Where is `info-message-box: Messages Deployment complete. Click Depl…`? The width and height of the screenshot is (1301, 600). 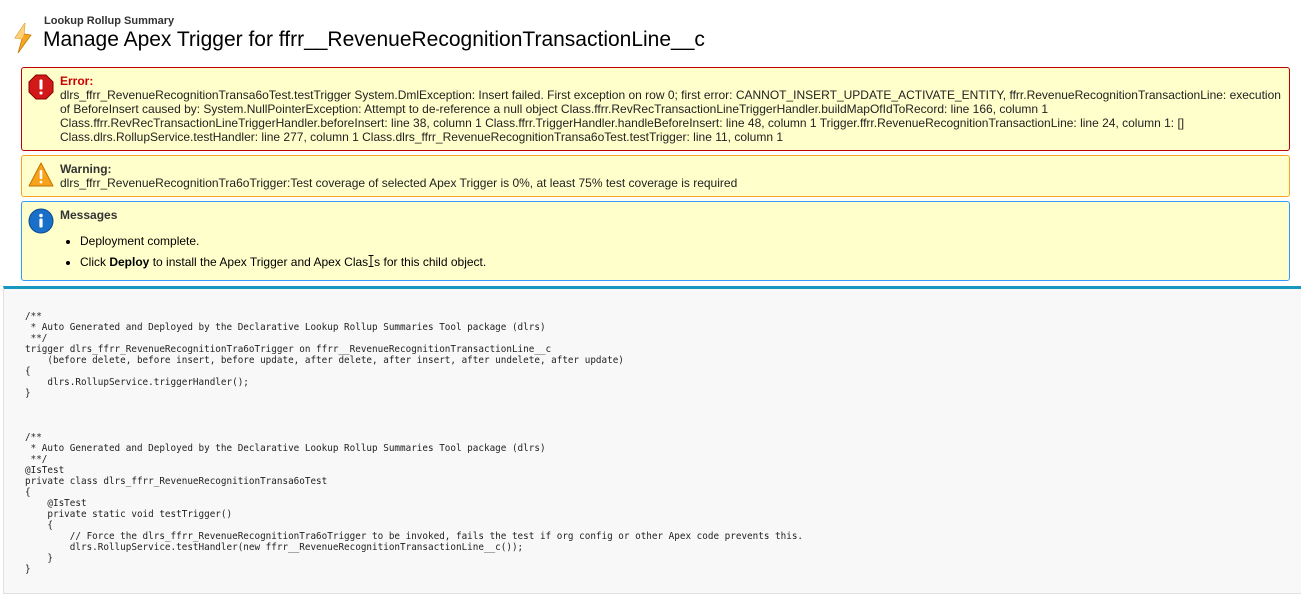 info-message-box: Messages Deployment complete. Click Depl… is located at coordinates (655, 241).